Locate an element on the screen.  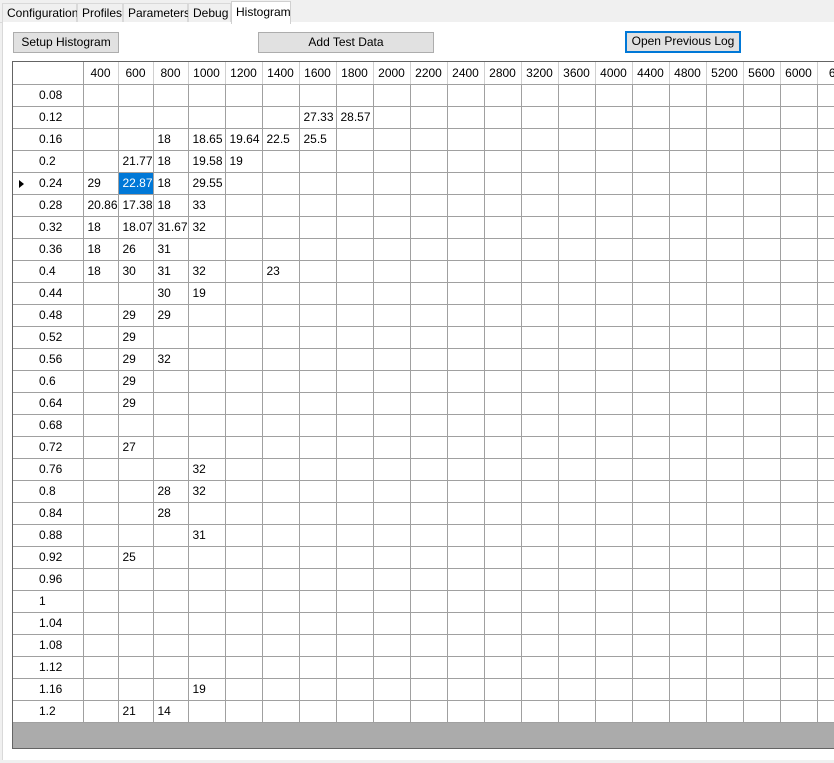
row-header: 0.44 is located at coordinates (48, 293).